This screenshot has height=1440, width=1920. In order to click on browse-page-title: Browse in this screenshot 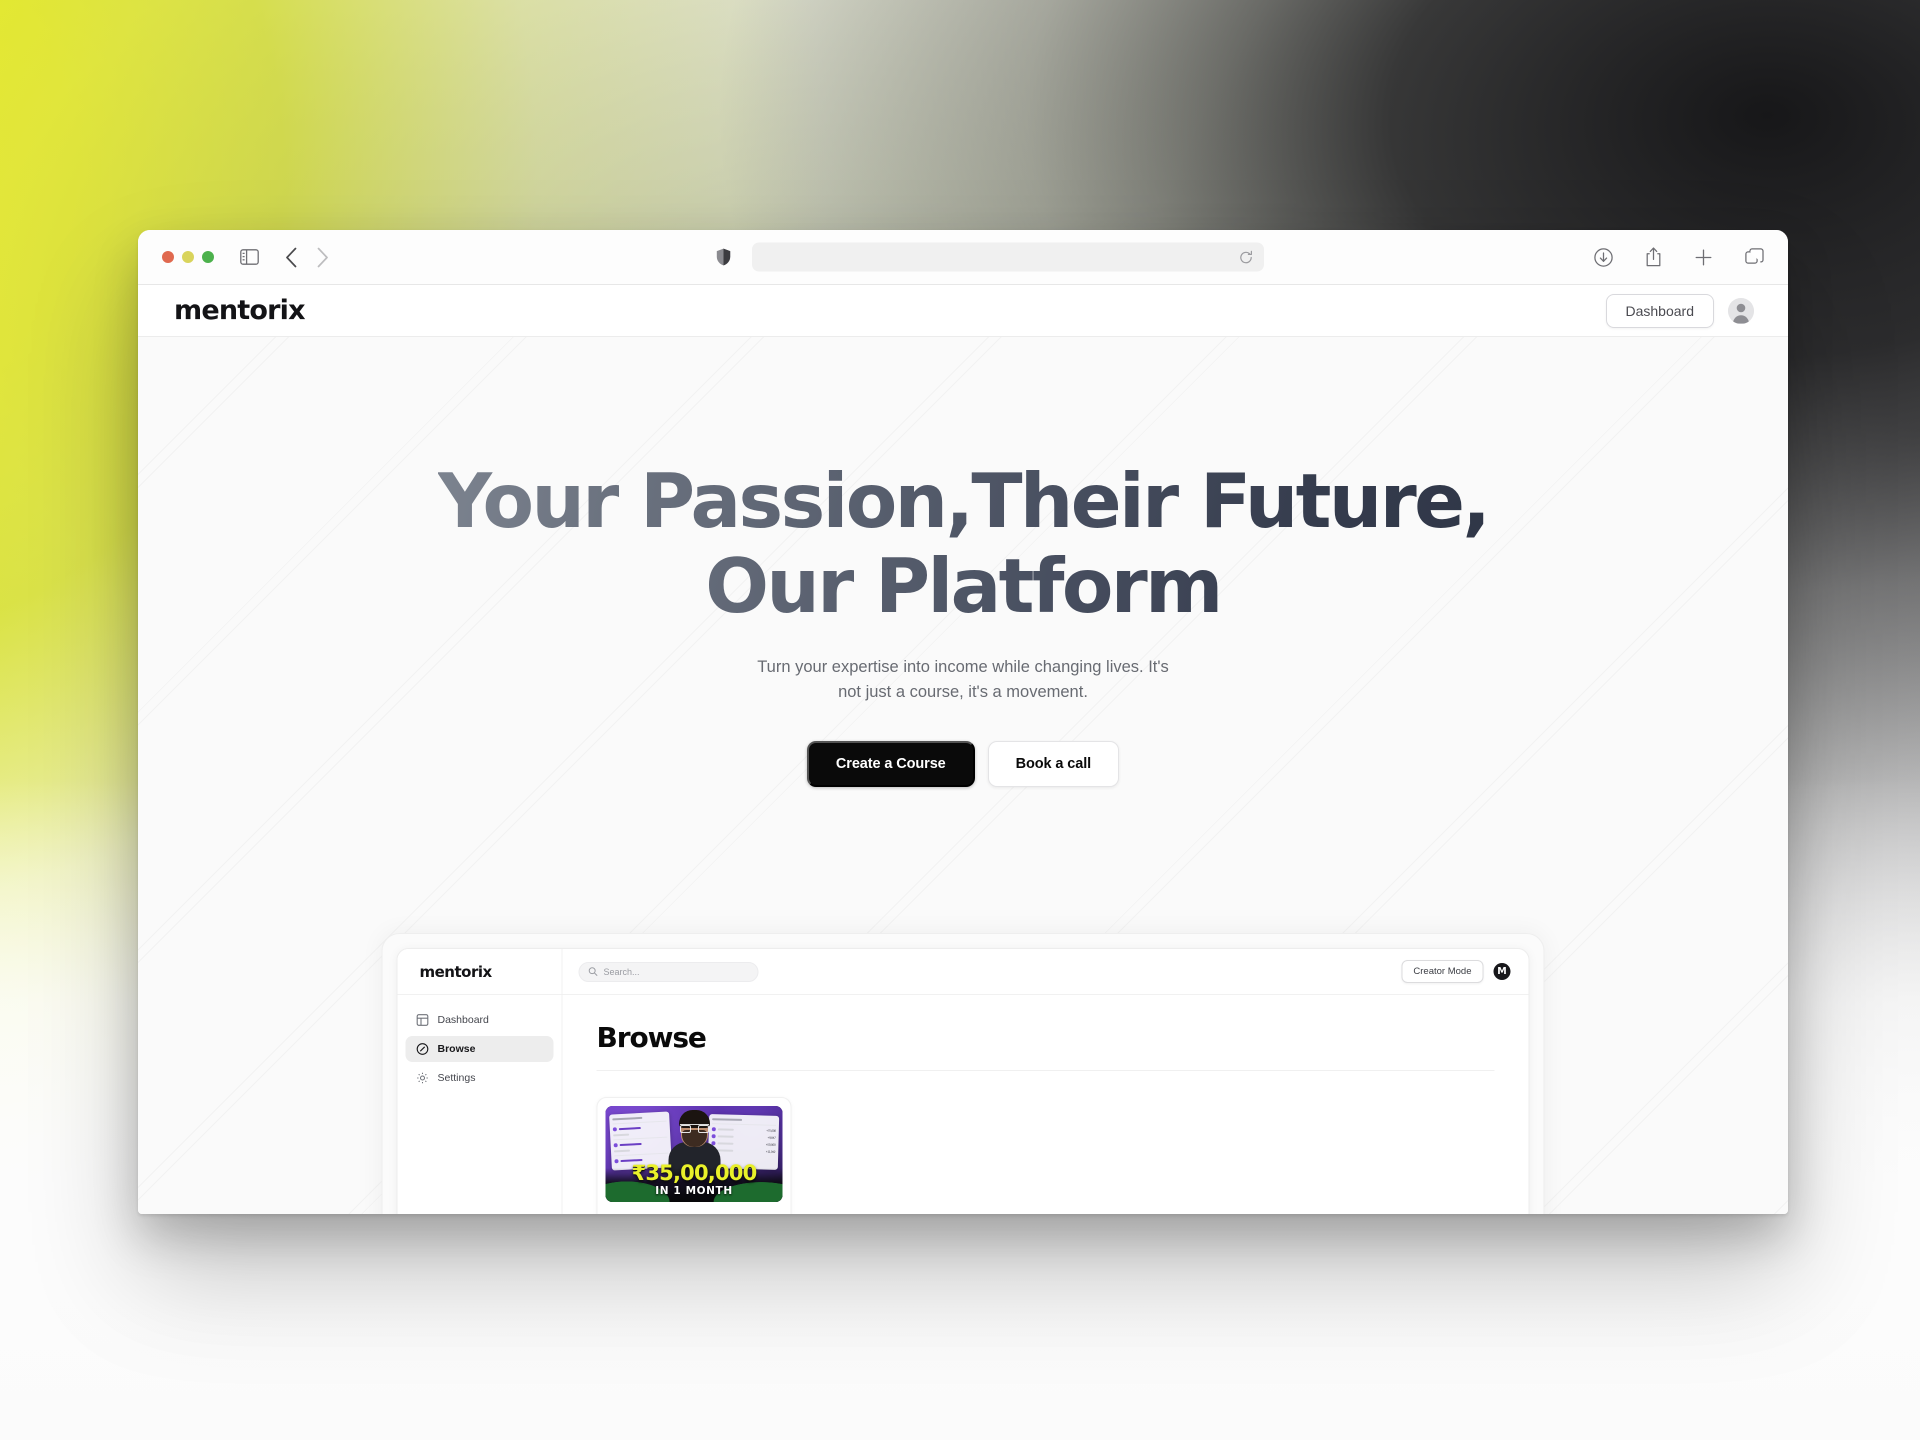, I will do `click(651, 1037)`.